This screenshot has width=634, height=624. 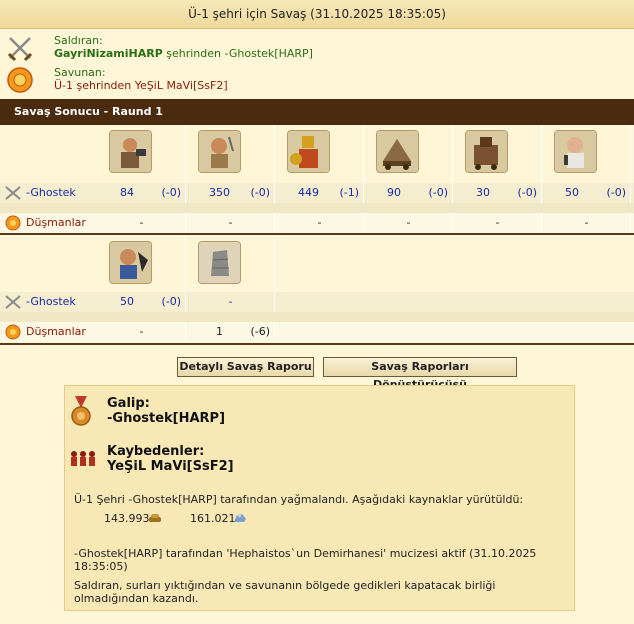 I want to click on fallen-soldiers-icon, so click(x=83, y=458).